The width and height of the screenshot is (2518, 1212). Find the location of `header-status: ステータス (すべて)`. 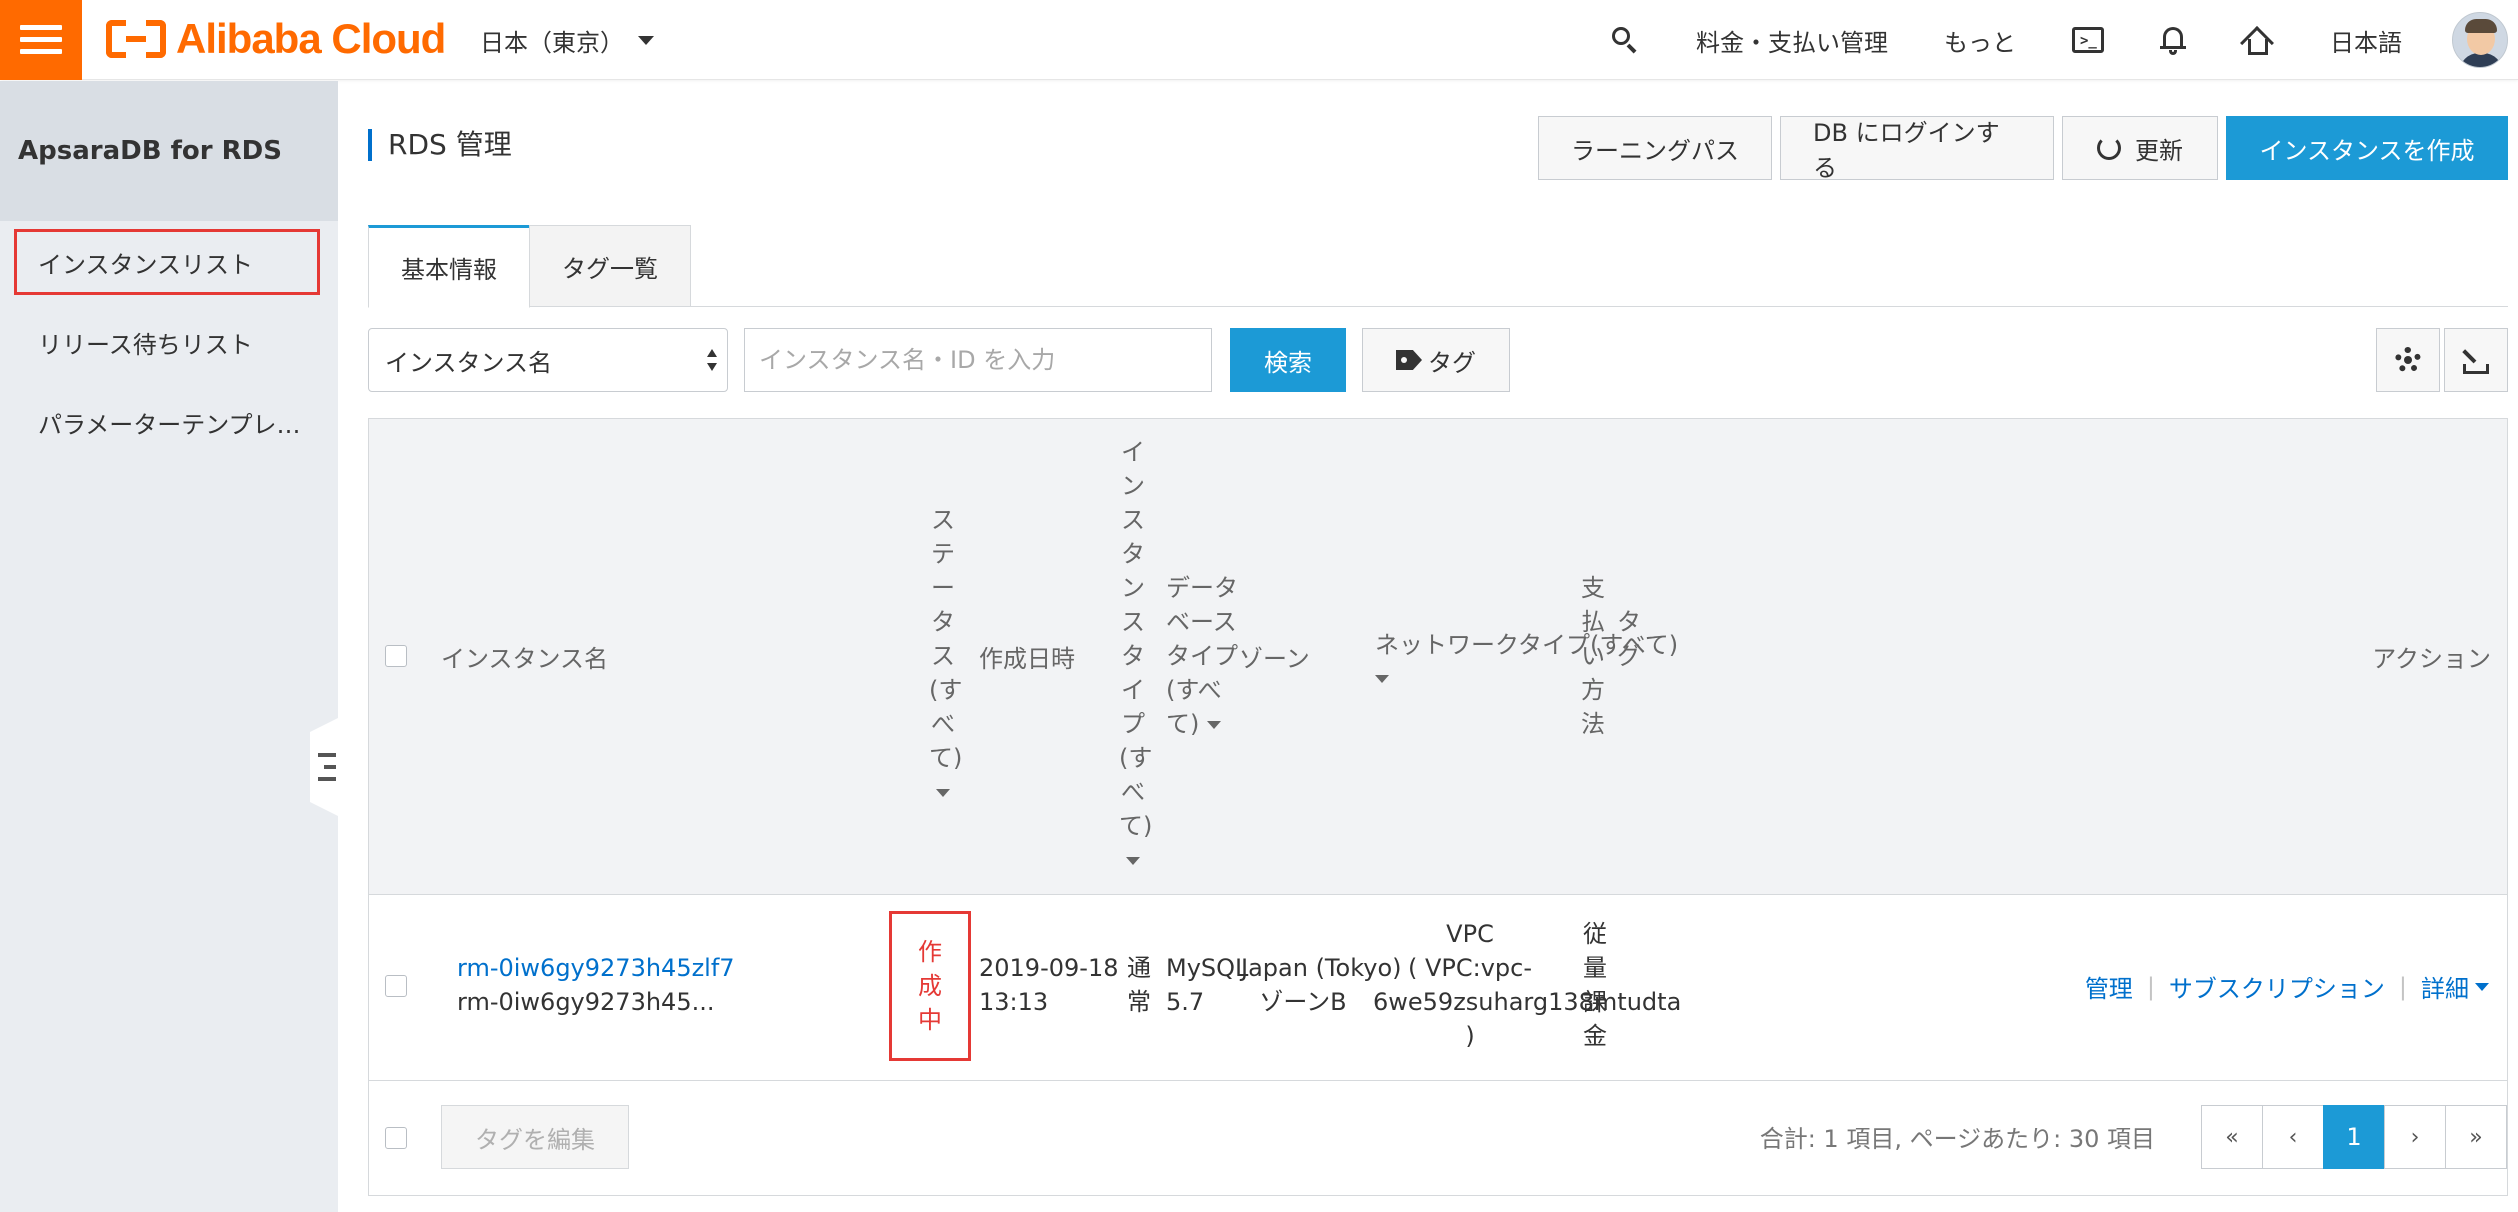

header-status: ステータス (すべて) is located at coordinates (946, 656).